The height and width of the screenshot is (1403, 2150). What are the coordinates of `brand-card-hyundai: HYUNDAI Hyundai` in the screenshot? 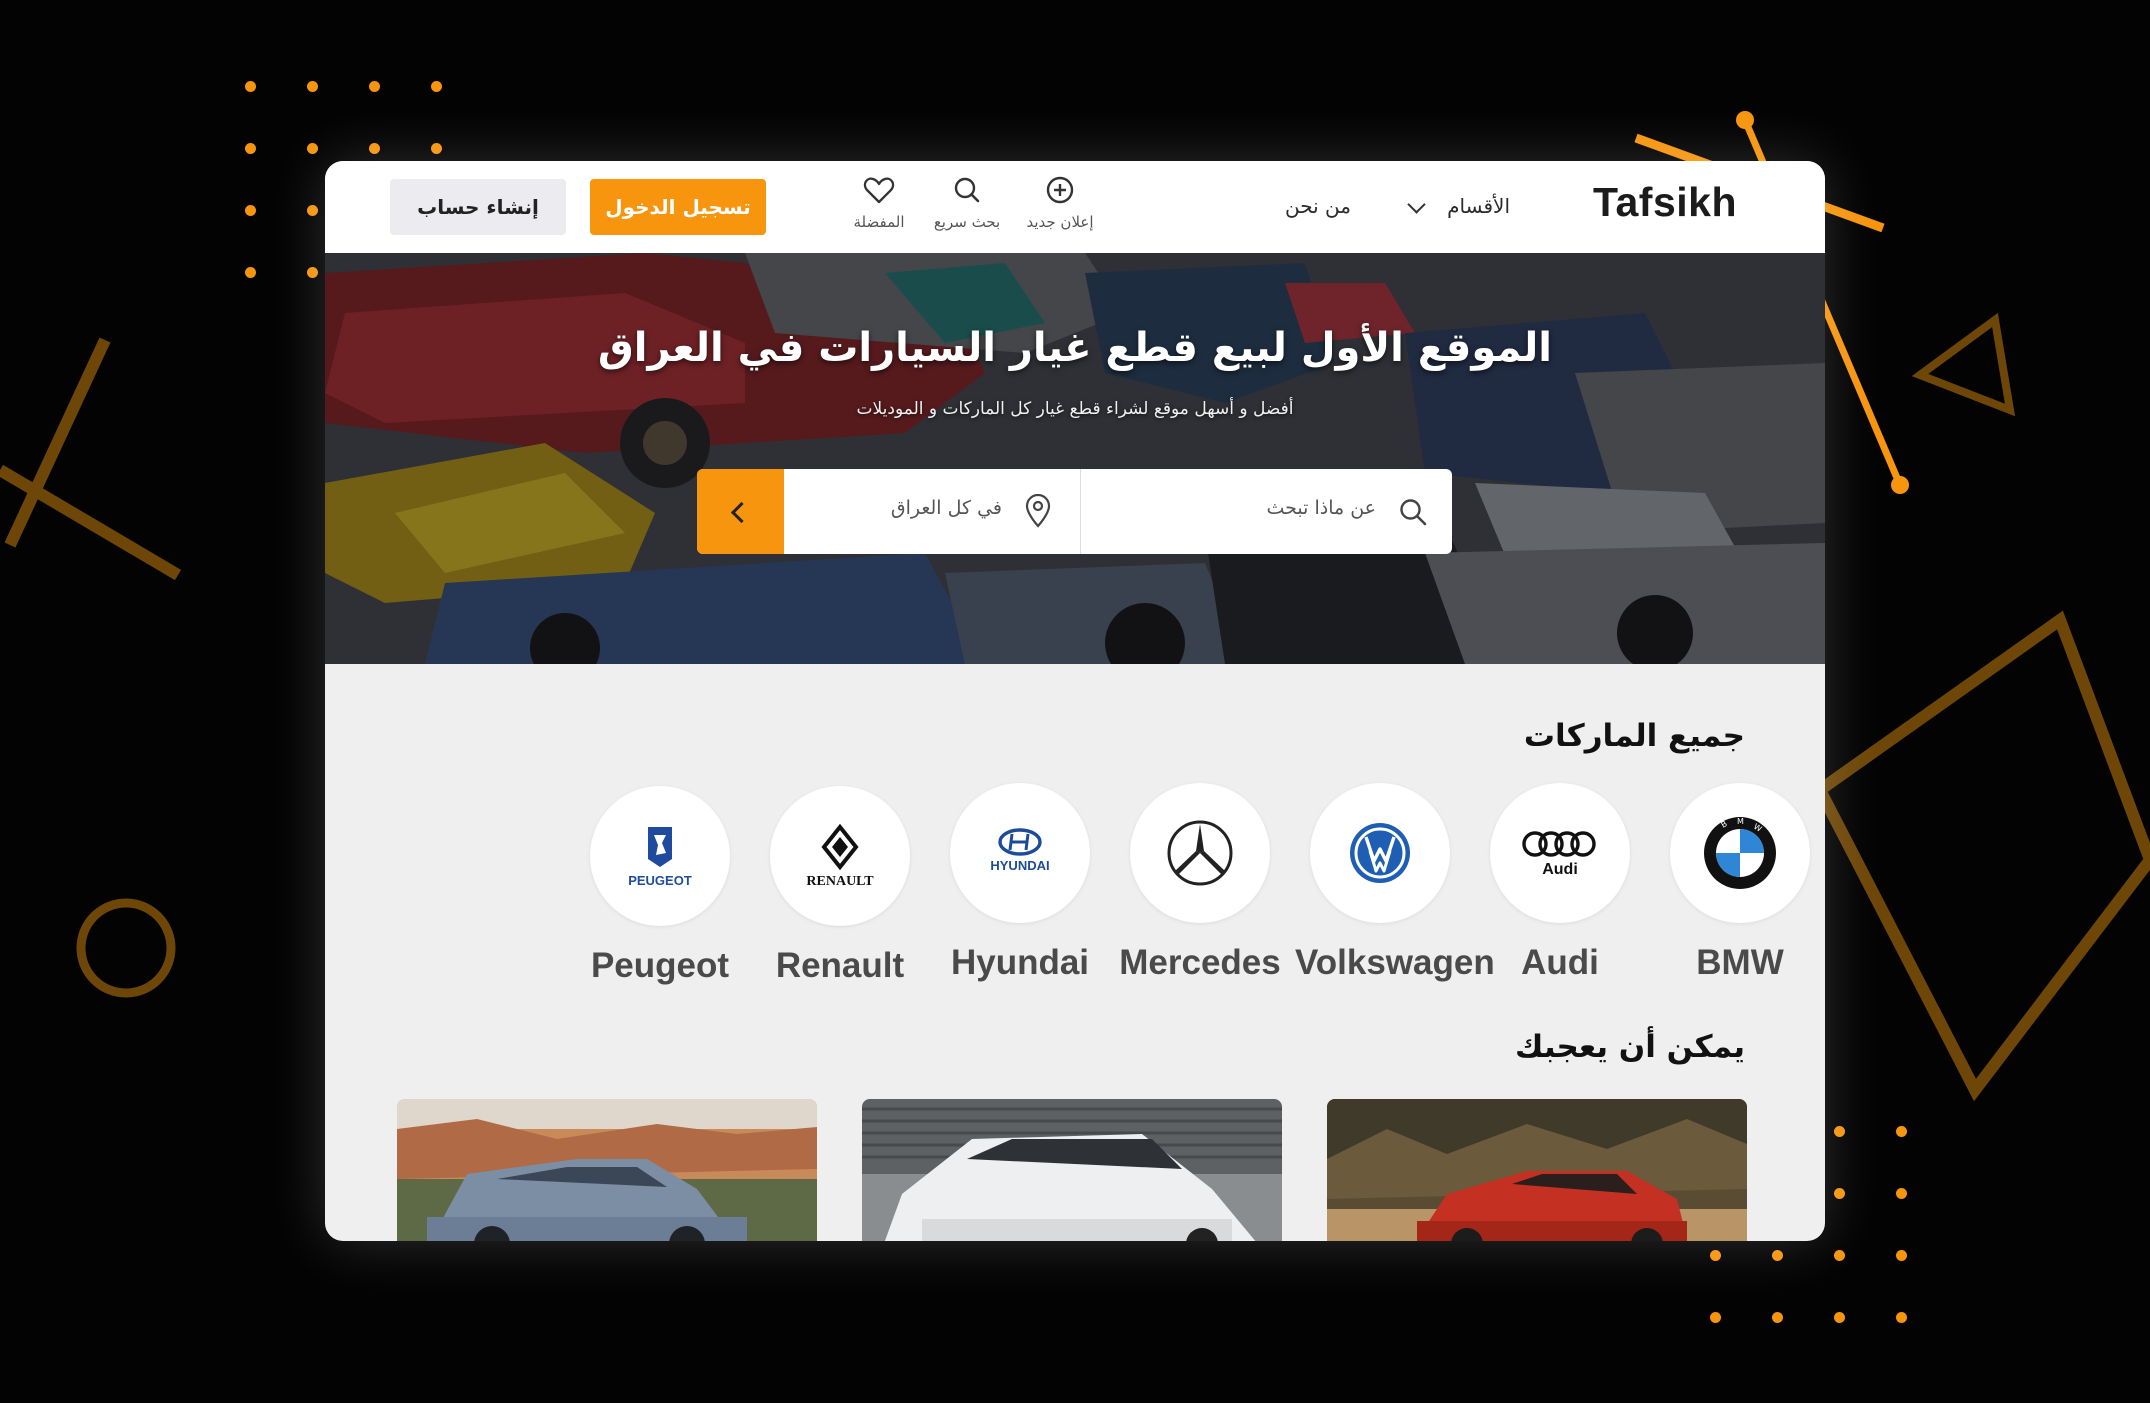 It's located at (1020, 883).